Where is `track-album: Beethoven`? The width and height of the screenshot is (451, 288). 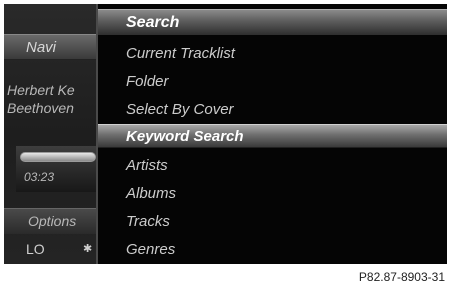 track-album: Beethoven is located at coordinates (40, 108).